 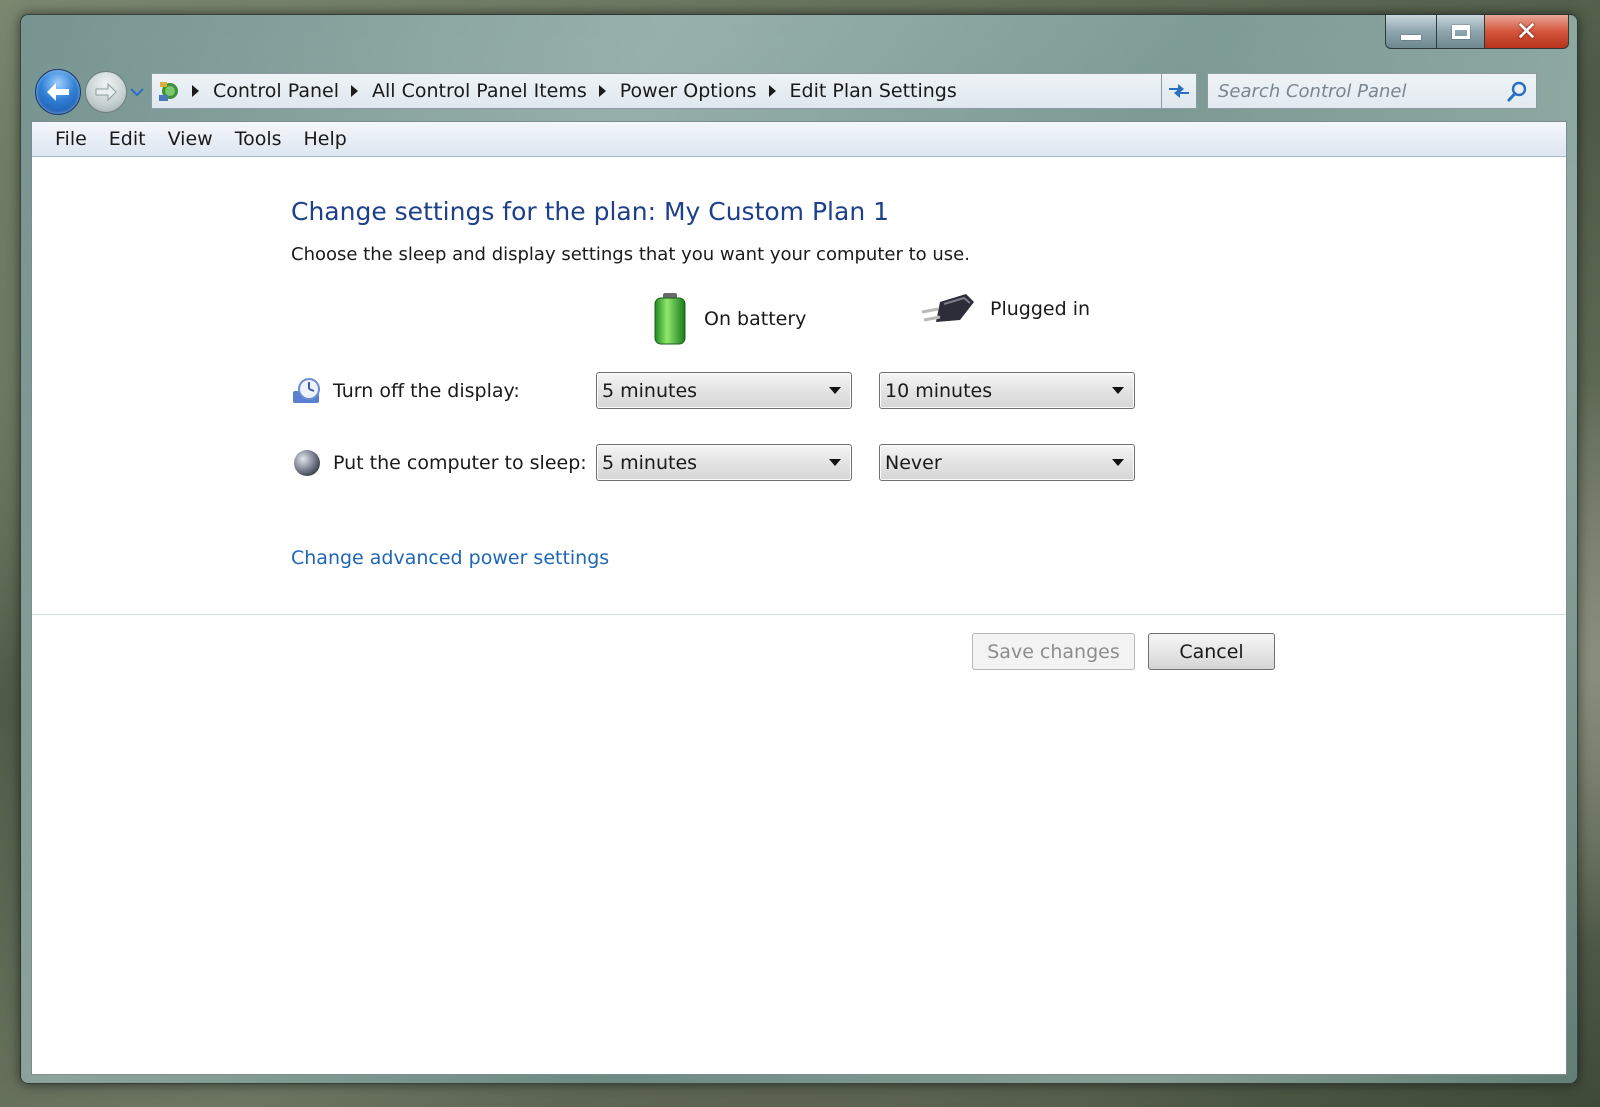 I want to click on control-panel-icon, so click(x=169, y=91).